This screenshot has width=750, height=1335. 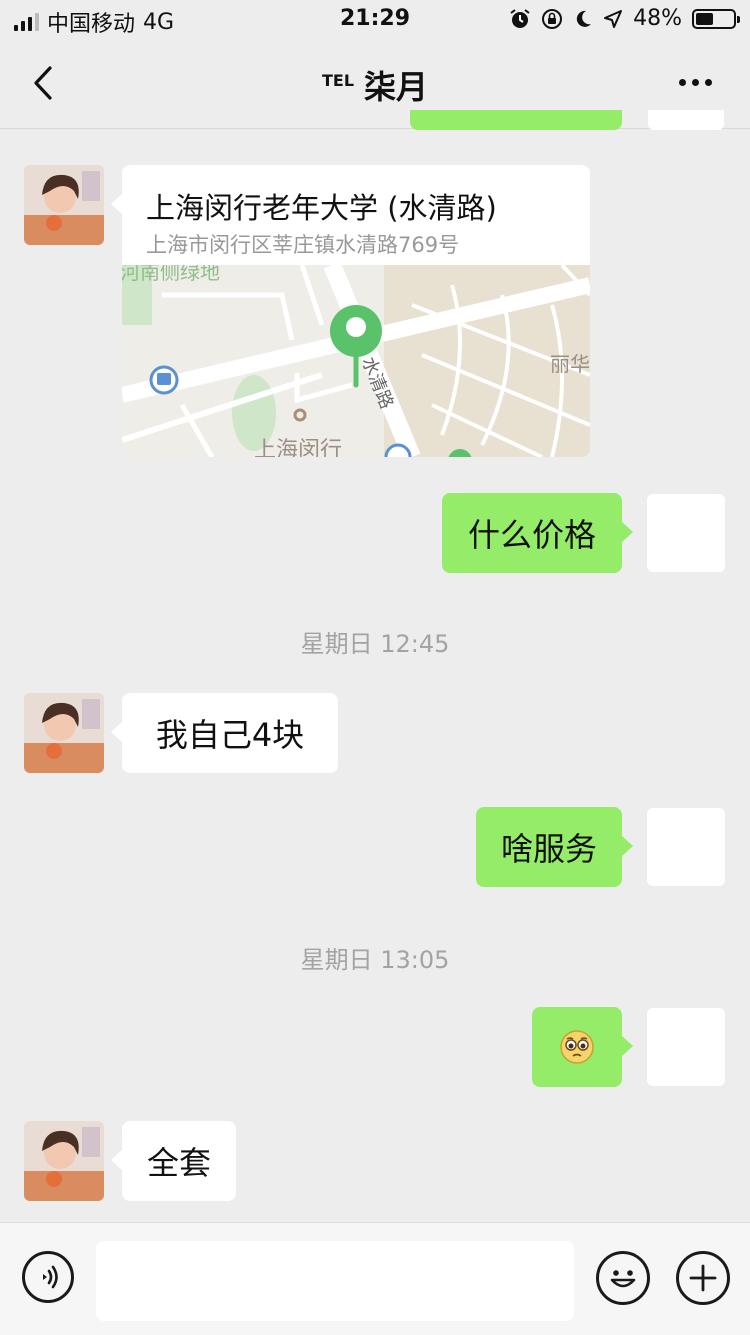 I want to click on nav-divider, so click(x=375, y=128).